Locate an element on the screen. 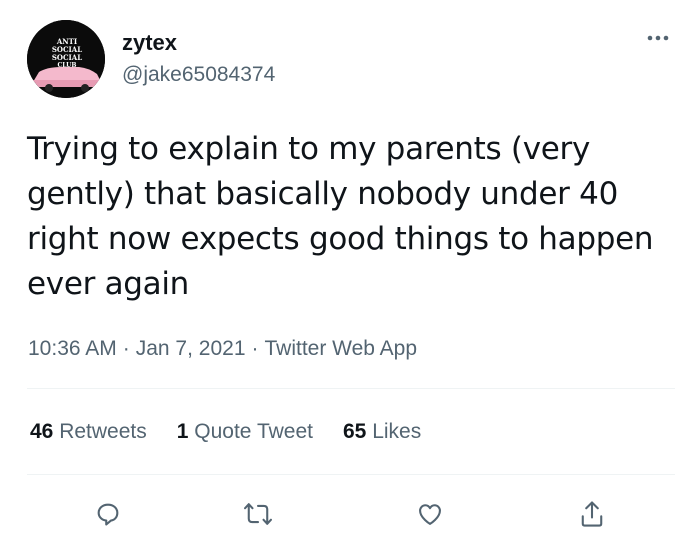 This screenshot has height=550, width=700. engagement-stats: 46 Retweets 1 Quote Tweet 65 Likes is located at coordinates (240, 432).